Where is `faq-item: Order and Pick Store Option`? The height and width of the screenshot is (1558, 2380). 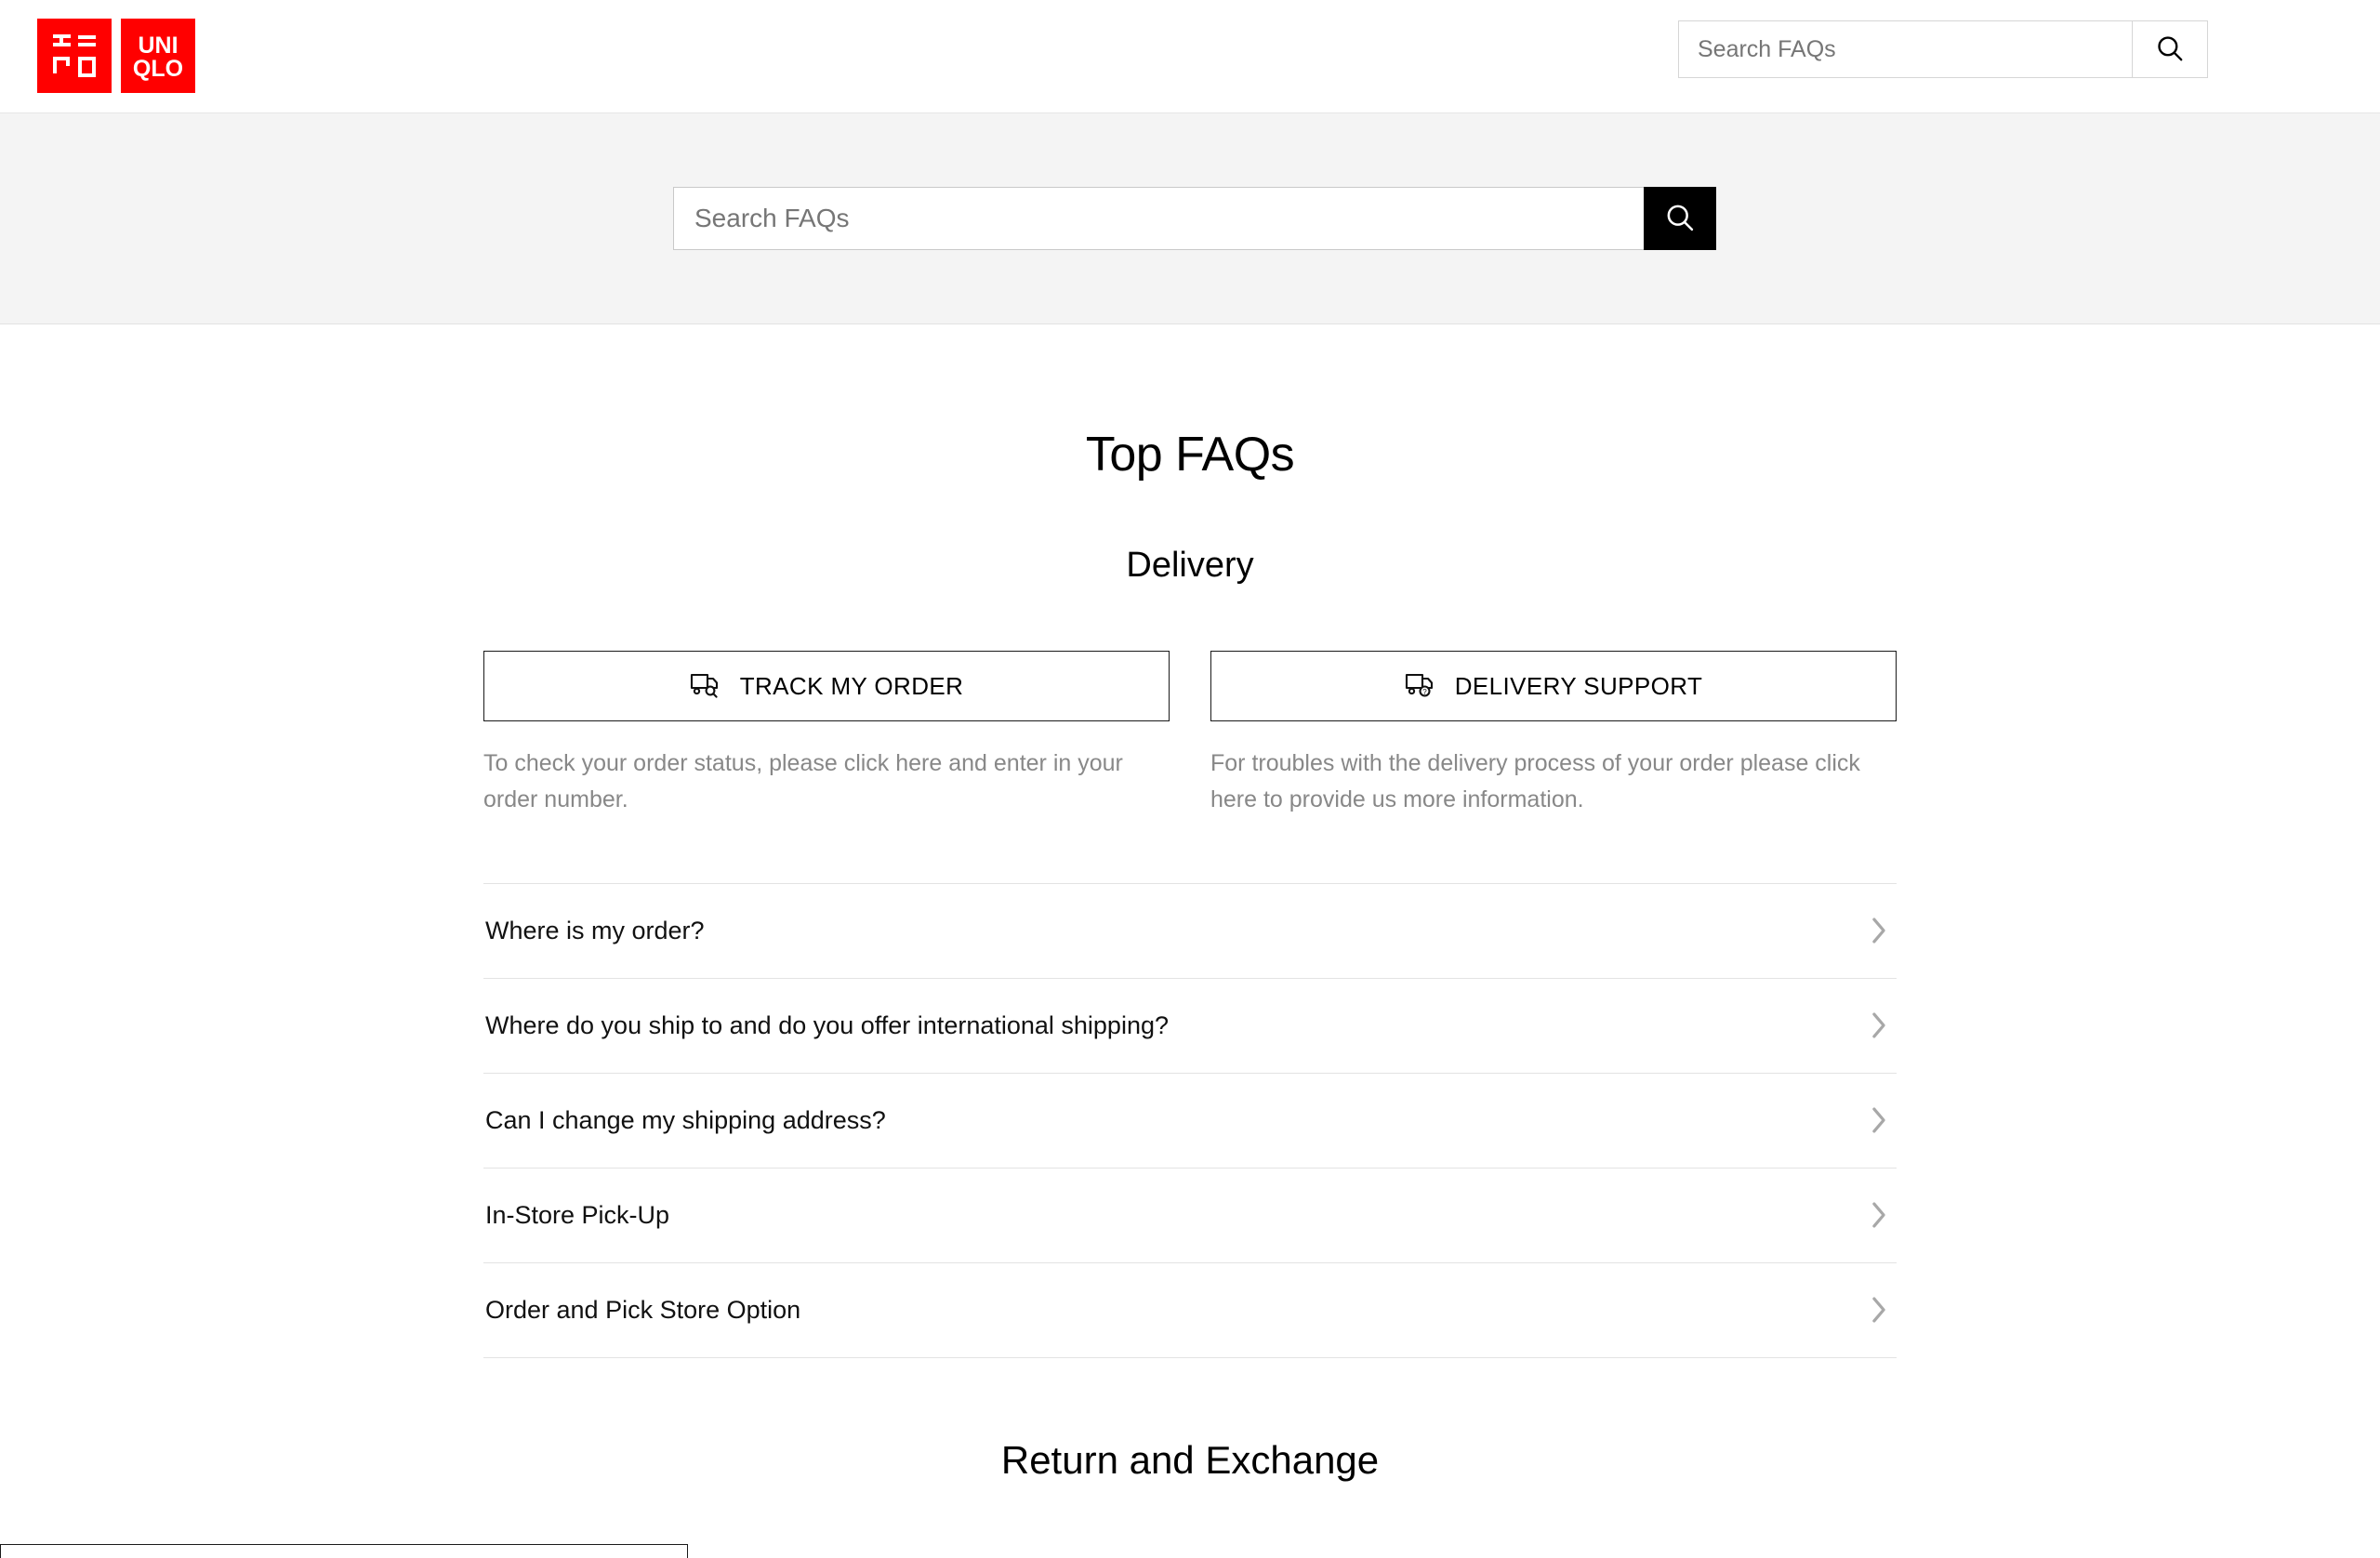
faq-item: Order and Pick Store Option is located at coordinates (1190, 1310).